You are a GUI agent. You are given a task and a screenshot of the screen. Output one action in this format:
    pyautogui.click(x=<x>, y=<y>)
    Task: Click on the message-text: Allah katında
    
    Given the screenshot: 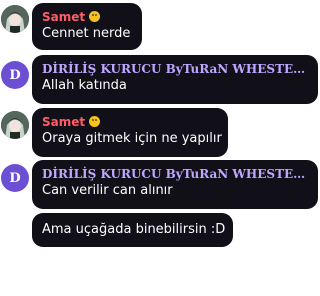 What is the action you would take?
    pyautogui.click(x=84, y=85)
    